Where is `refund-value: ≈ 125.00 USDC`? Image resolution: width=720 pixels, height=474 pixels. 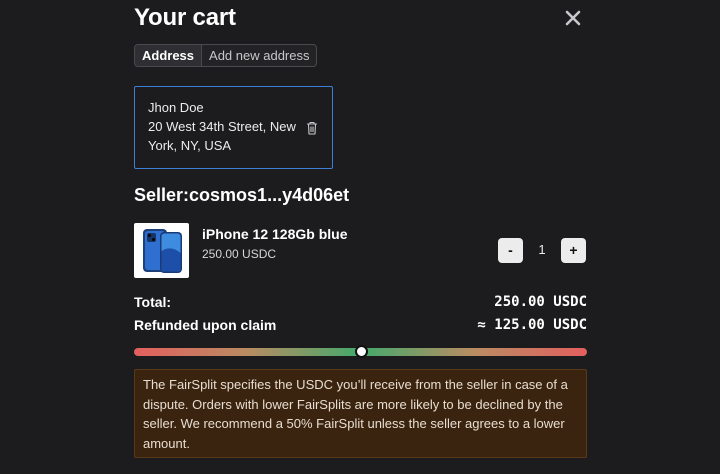
refund-value: ≈ 125.00 USDC is located at coordinates (532, 325).